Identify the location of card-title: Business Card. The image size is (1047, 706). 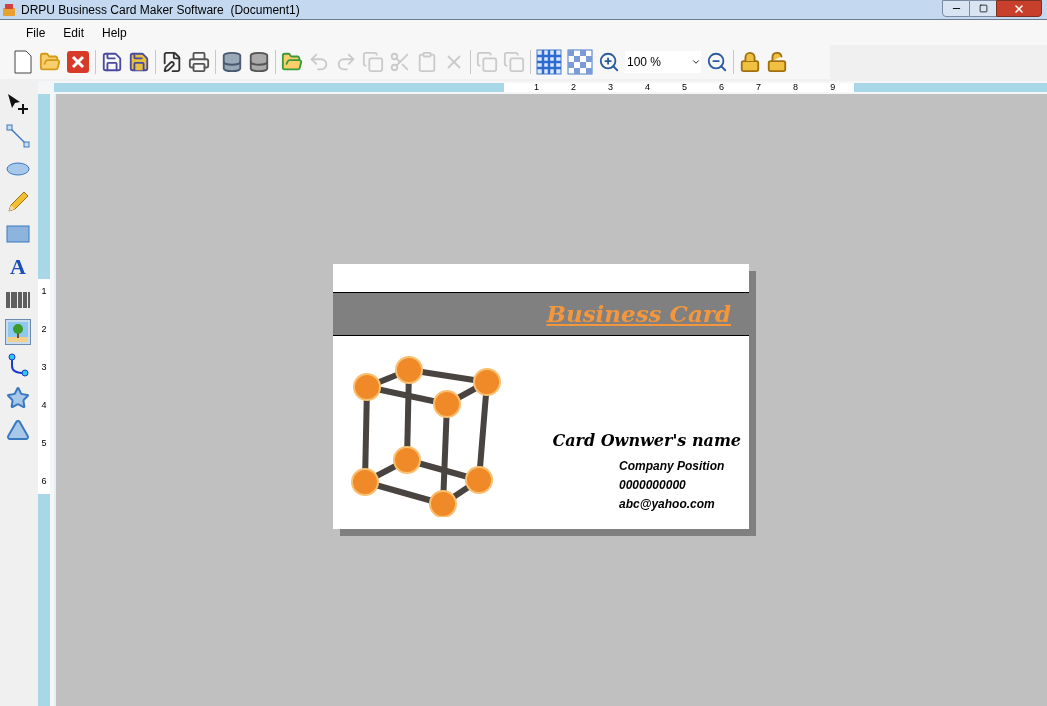
(638, 313).